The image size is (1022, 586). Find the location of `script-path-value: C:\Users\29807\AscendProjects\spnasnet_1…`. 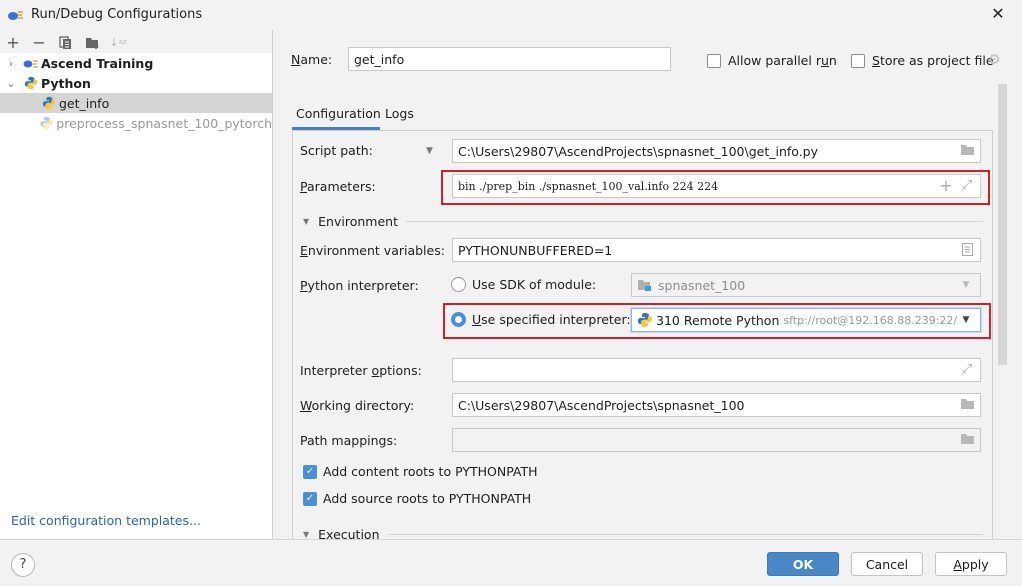

script-path-value: C:\Users\29807\AscendProjects\spnasnet_1… is located at coordinates (638, 151).